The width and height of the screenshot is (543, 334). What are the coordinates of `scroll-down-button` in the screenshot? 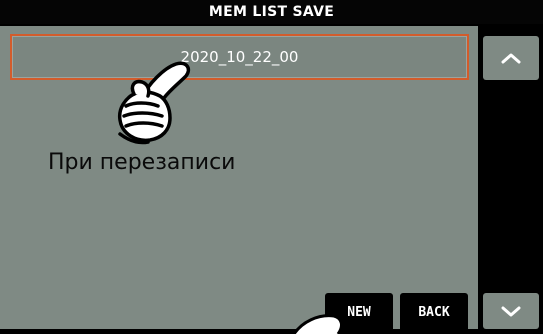 It's located at (511, 311).